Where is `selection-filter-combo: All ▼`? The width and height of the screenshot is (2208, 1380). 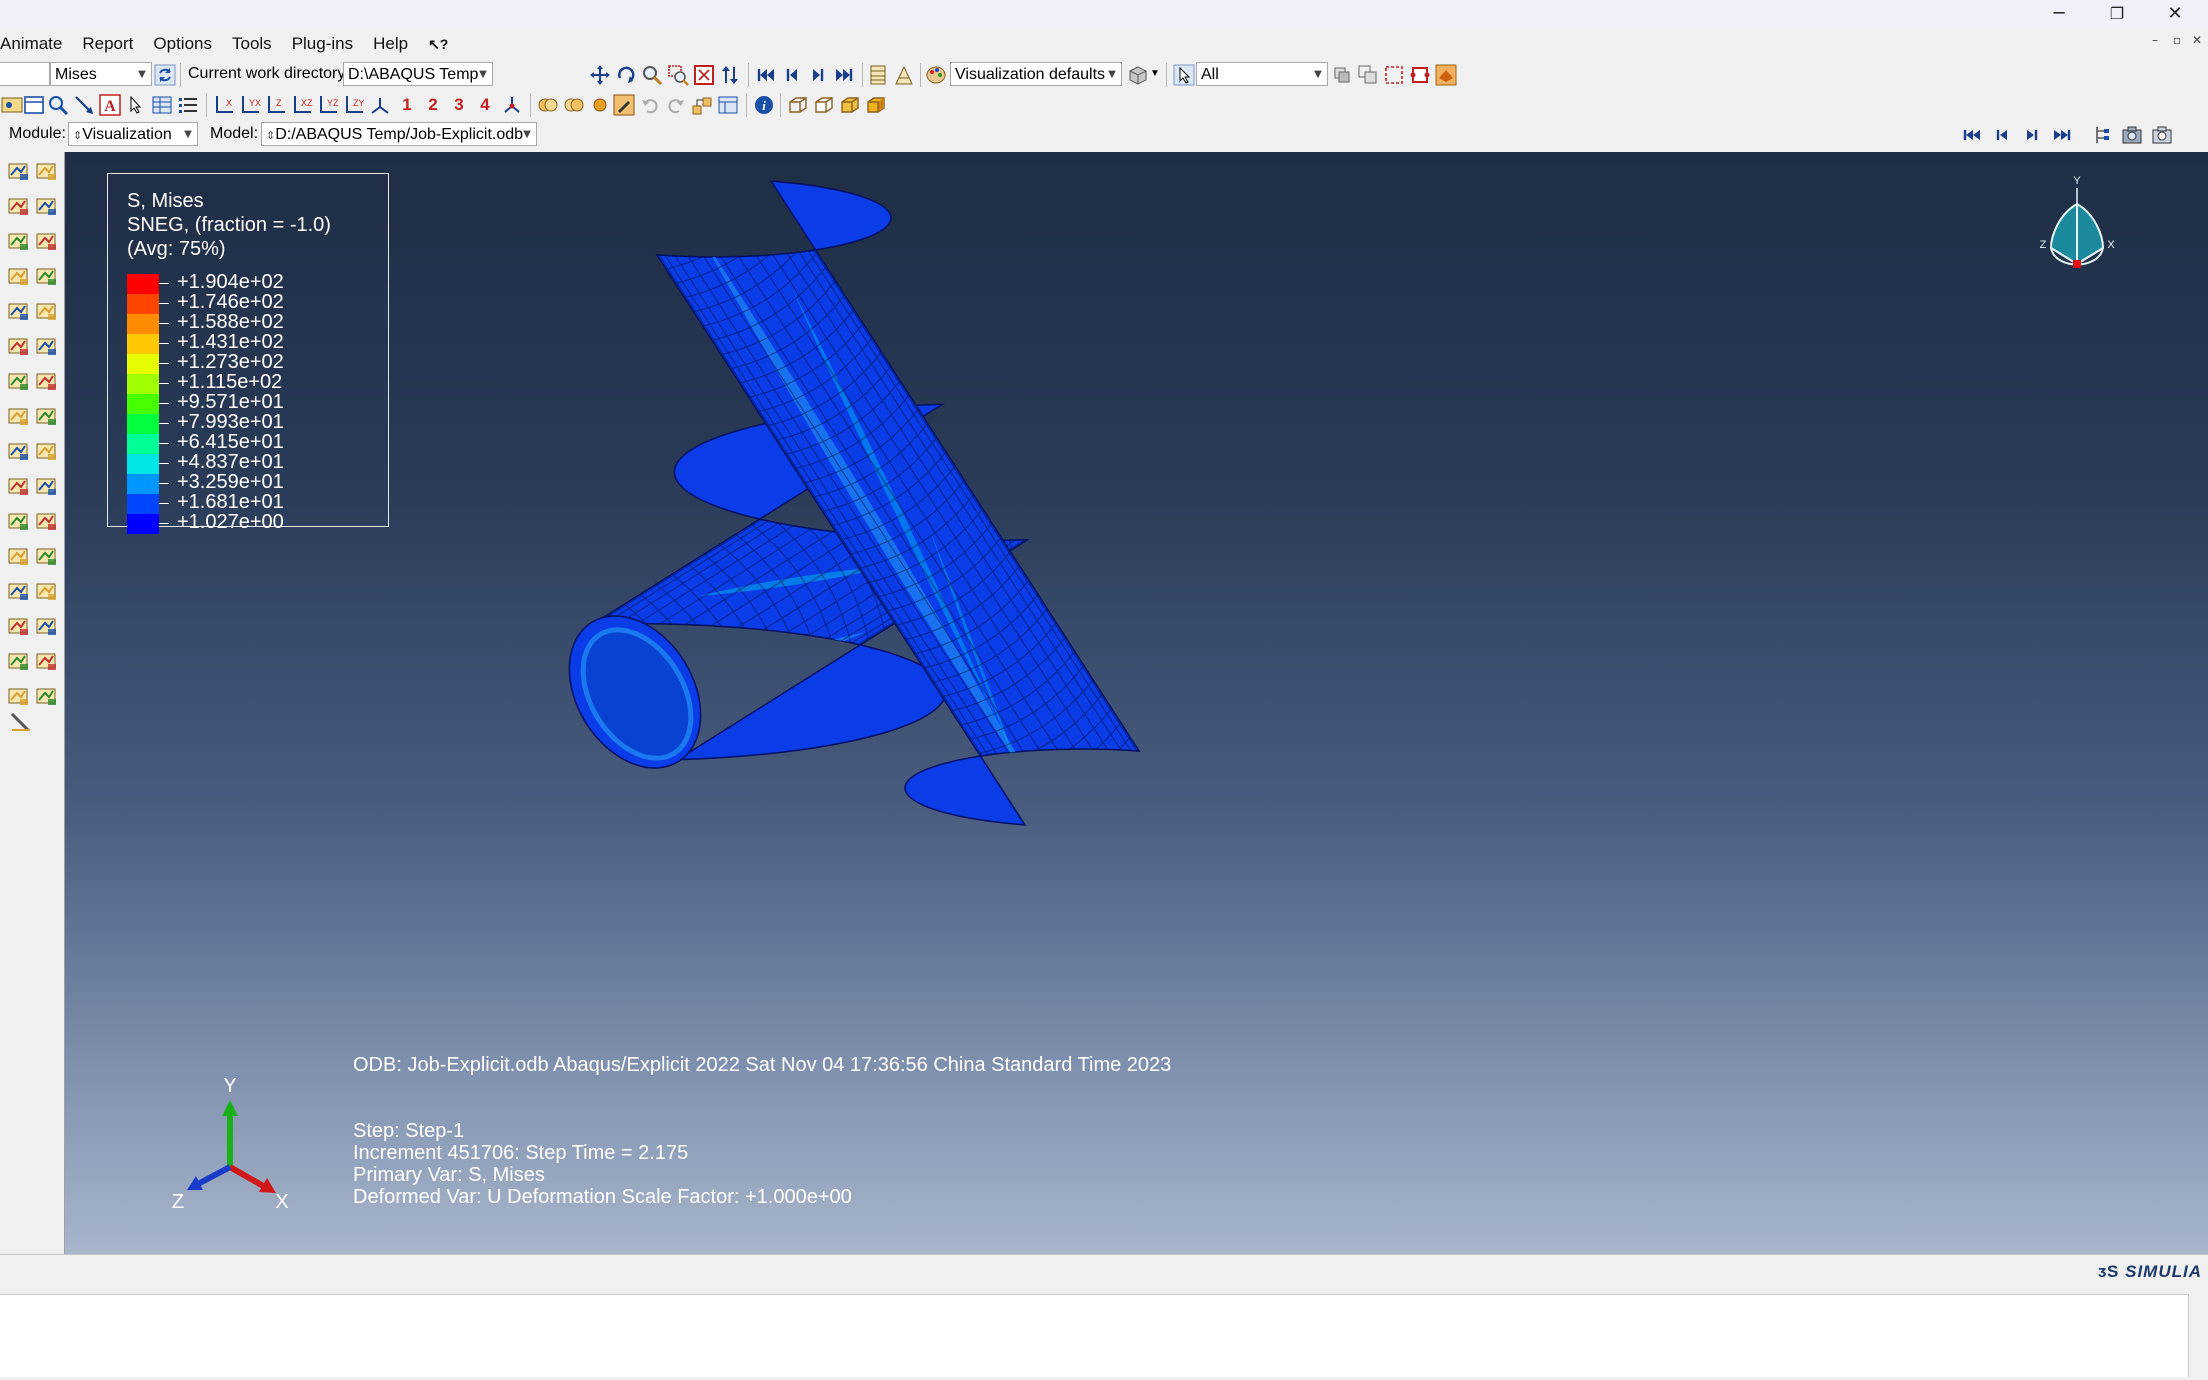
selection-filter-combo: All ▼ is located at coordinates (1262, 74).